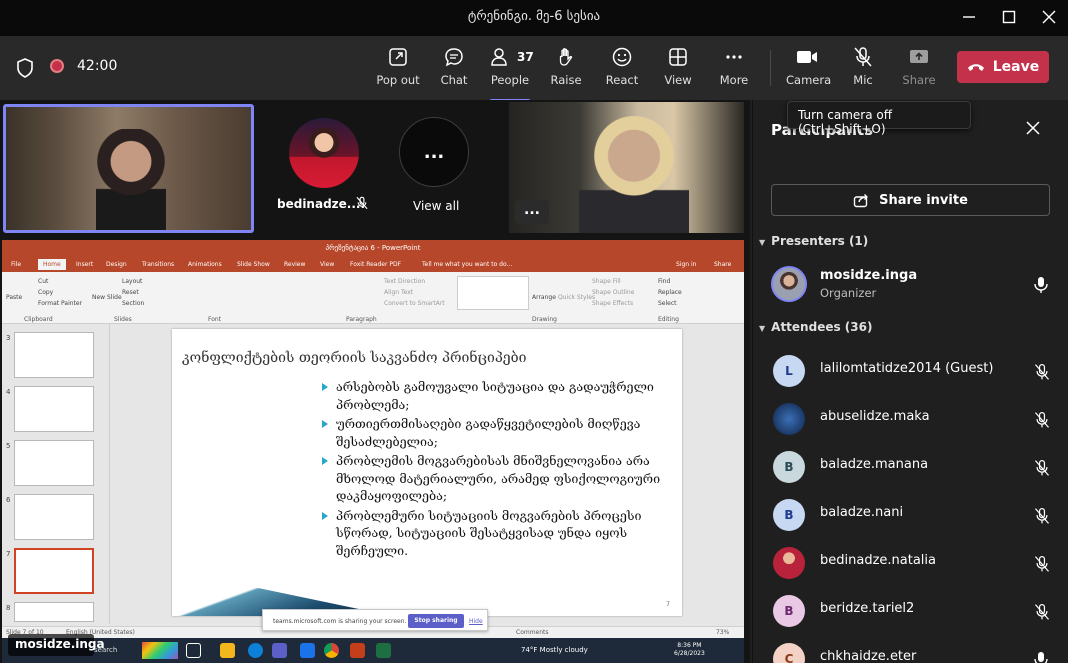 This screenshot has height=663, width=1068. Describe the element at coordinates (133, 303) in the screenshot. I see `ribbon-section: Section` at that location.